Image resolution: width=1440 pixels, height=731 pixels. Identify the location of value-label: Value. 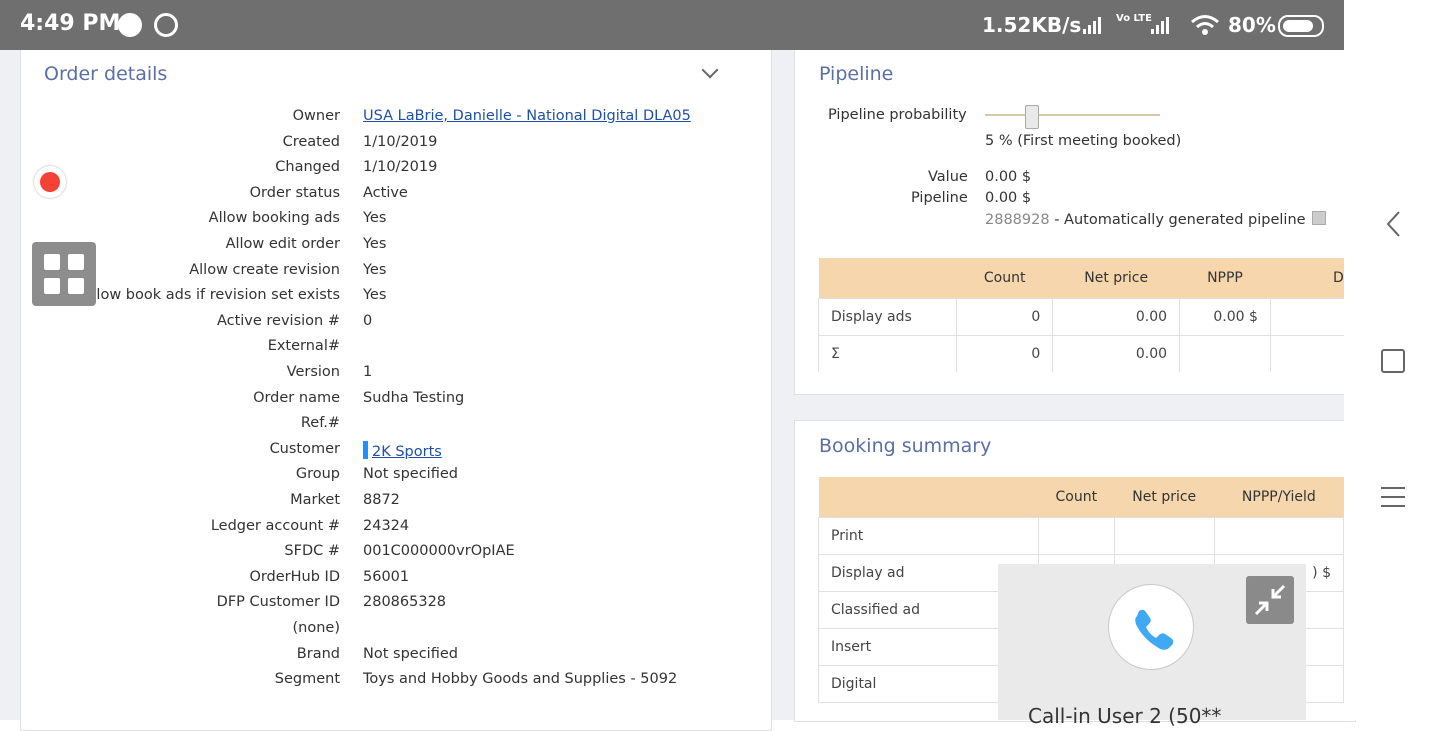
(948, 177).